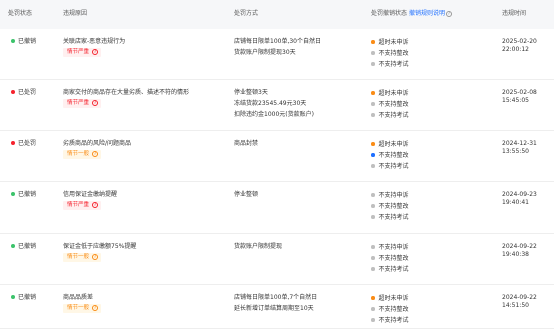  I want to click on violation-time: 22:00:12, so click(515, 49).